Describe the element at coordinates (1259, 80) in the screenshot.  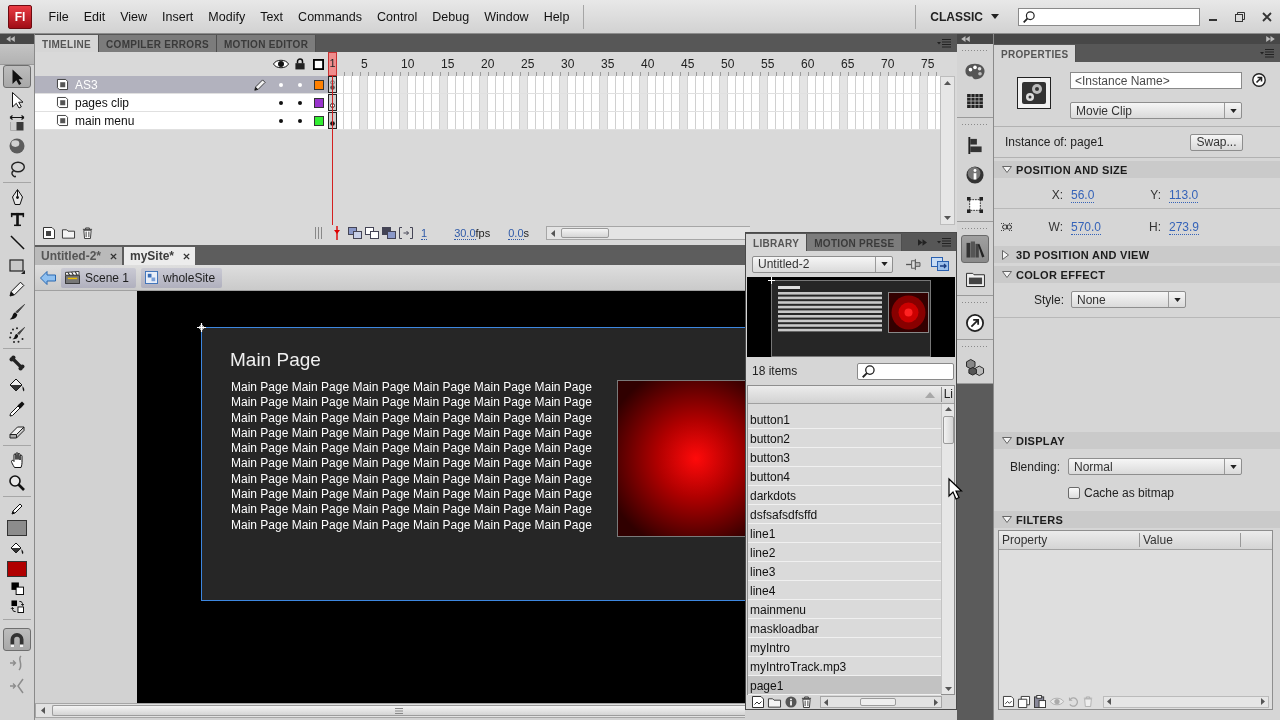
I see `arrow-circle-icon` at that location.